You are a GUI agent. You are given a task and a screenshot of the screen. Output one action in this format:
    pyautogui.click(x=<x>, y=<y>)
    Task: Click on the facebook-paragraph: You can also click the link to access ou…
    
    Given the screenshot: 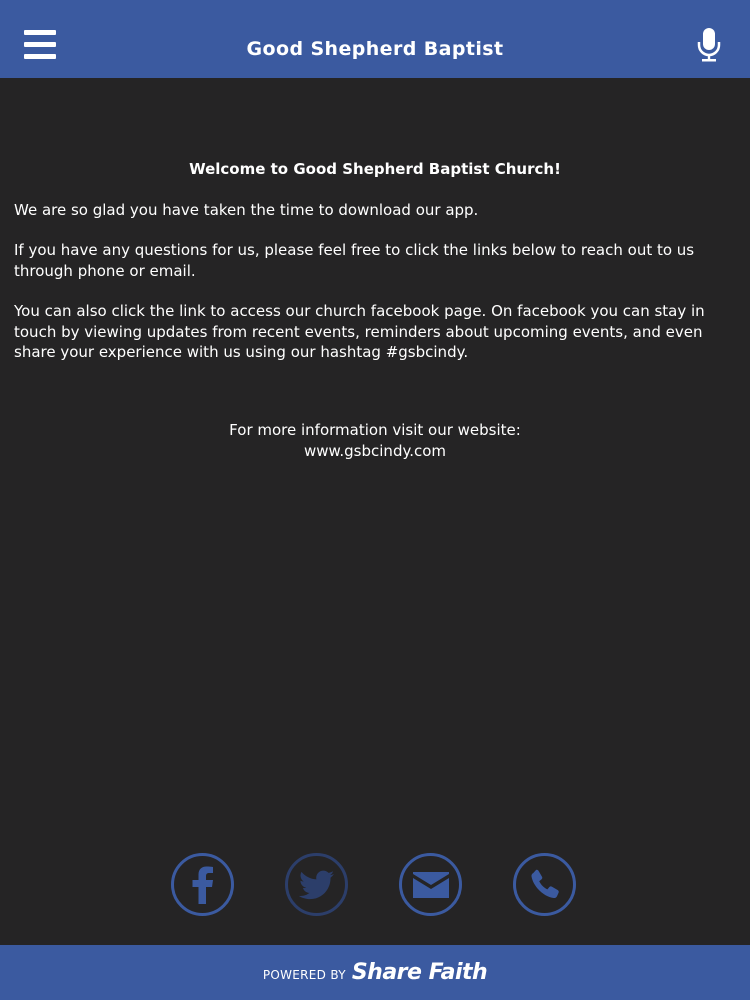 What is the action you would take?
    pyautogui.click(x=359, y=331)
    